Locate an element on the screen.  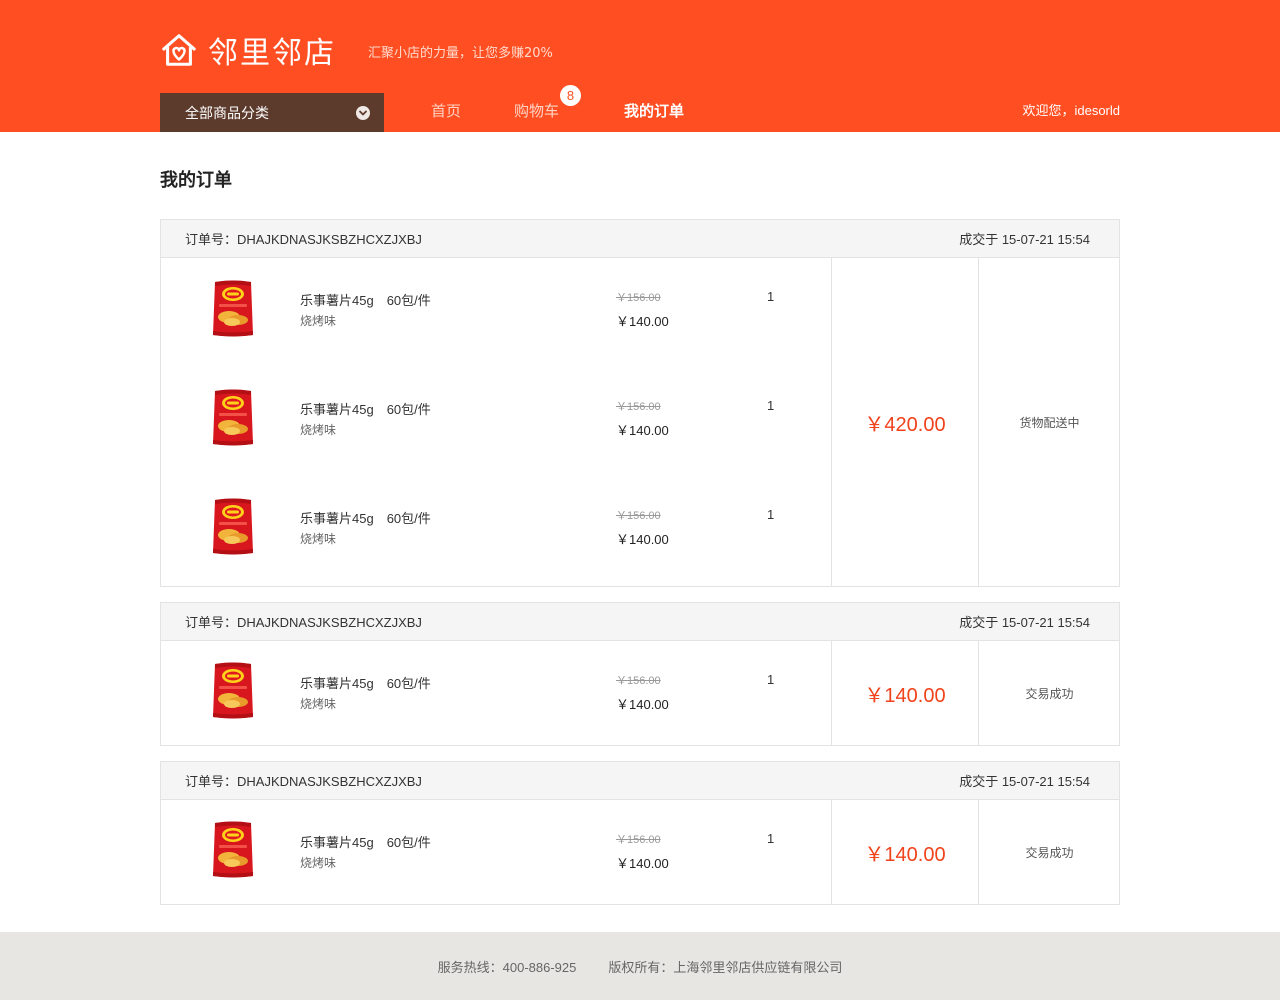
logo: 邻里邻店 is located at coordinates (248, 50).